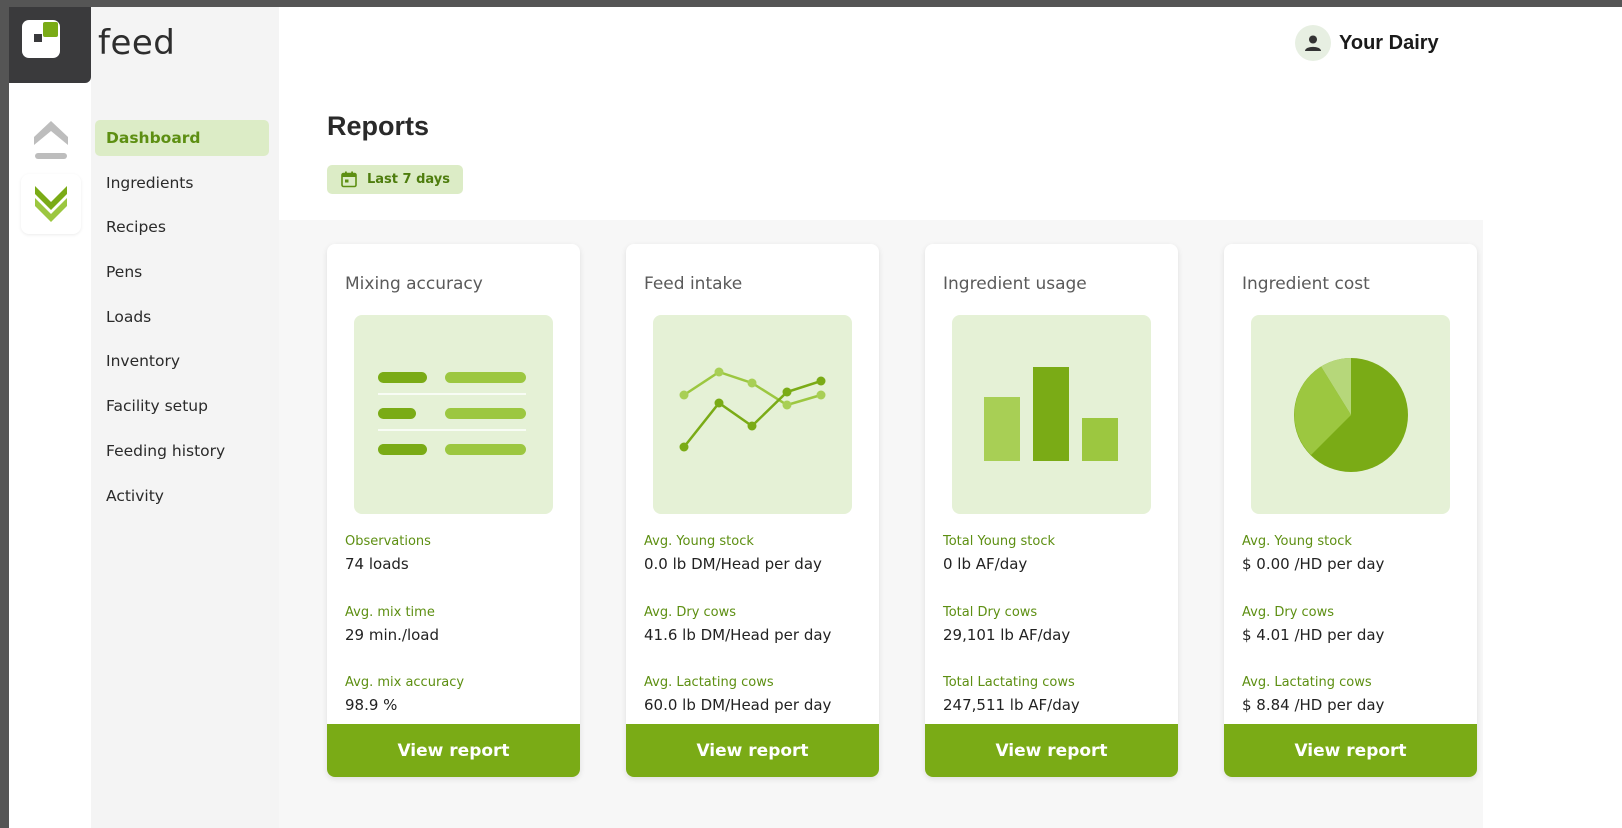 This screenshot has height=828, width=1622. I want to click on stat-item: Avg. Dry cows $ 4.01 /HD per day, so click(1313, 639).